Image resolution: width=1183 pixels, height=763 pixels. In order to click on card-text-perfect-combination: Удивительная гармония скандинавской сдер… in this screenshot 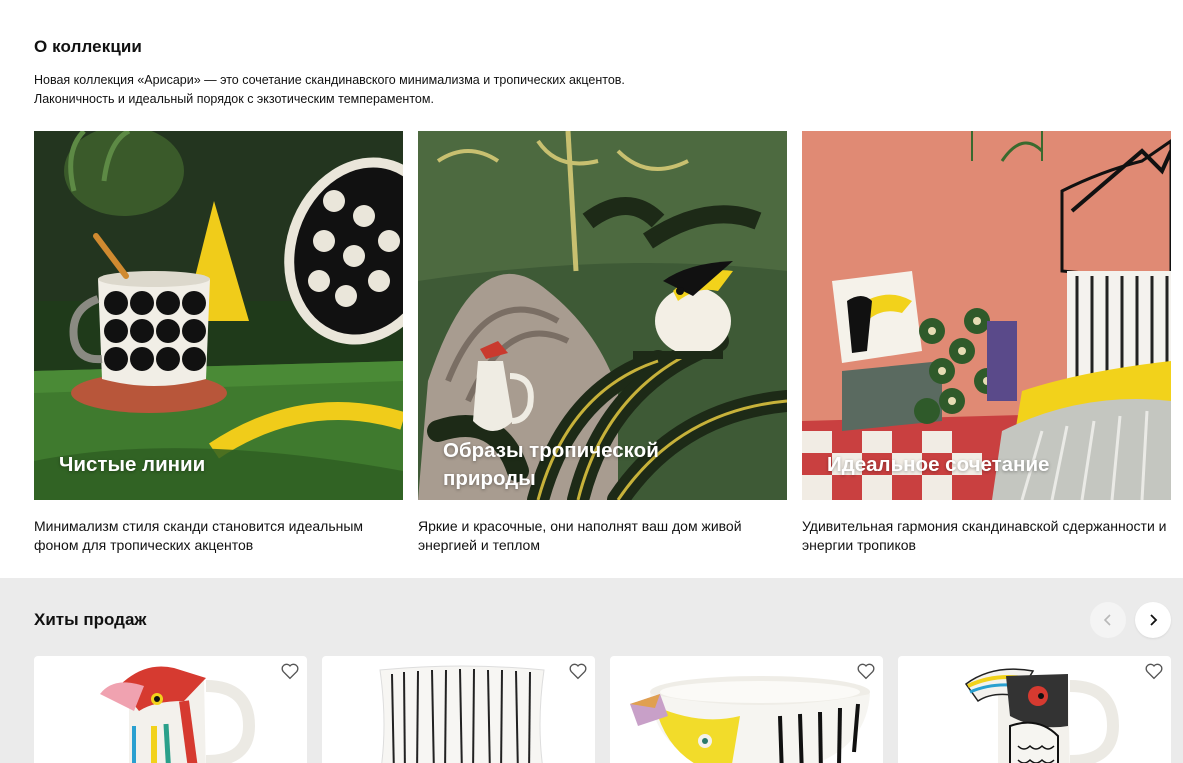, I will do `click(984, 535)`.